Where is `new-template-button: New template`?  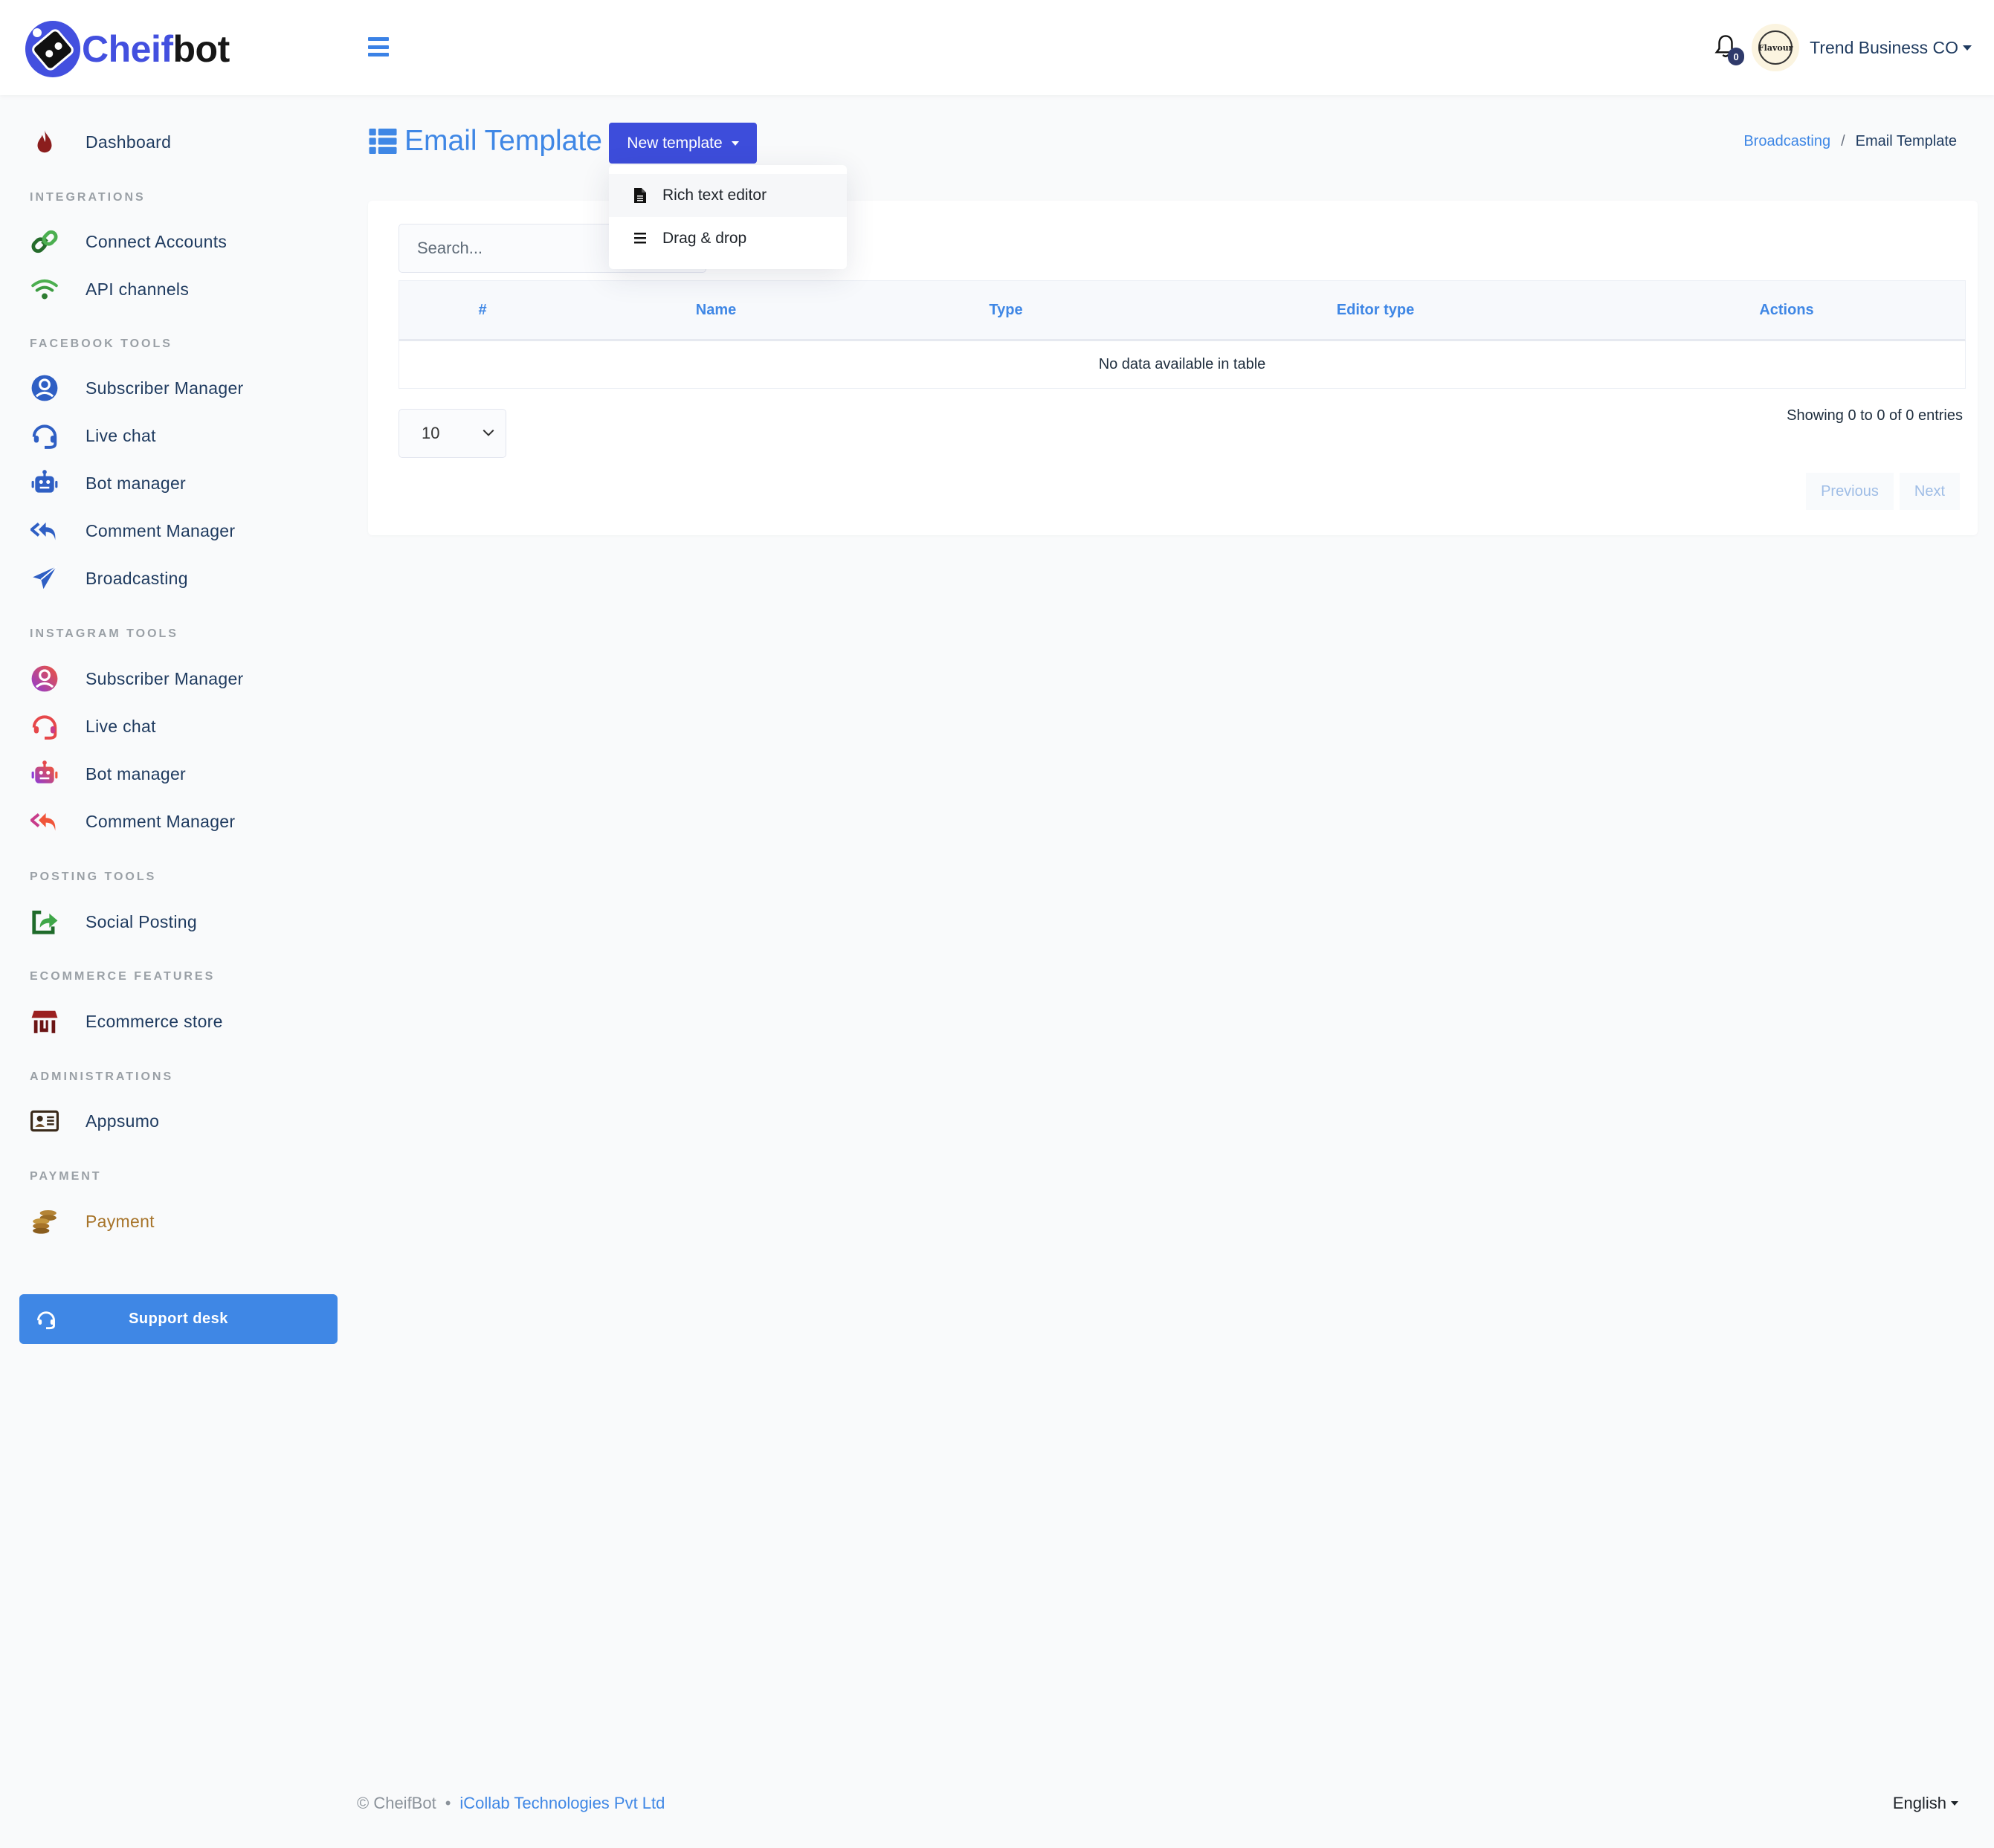
new-template-button: New template is located at coordinates (683, 144).